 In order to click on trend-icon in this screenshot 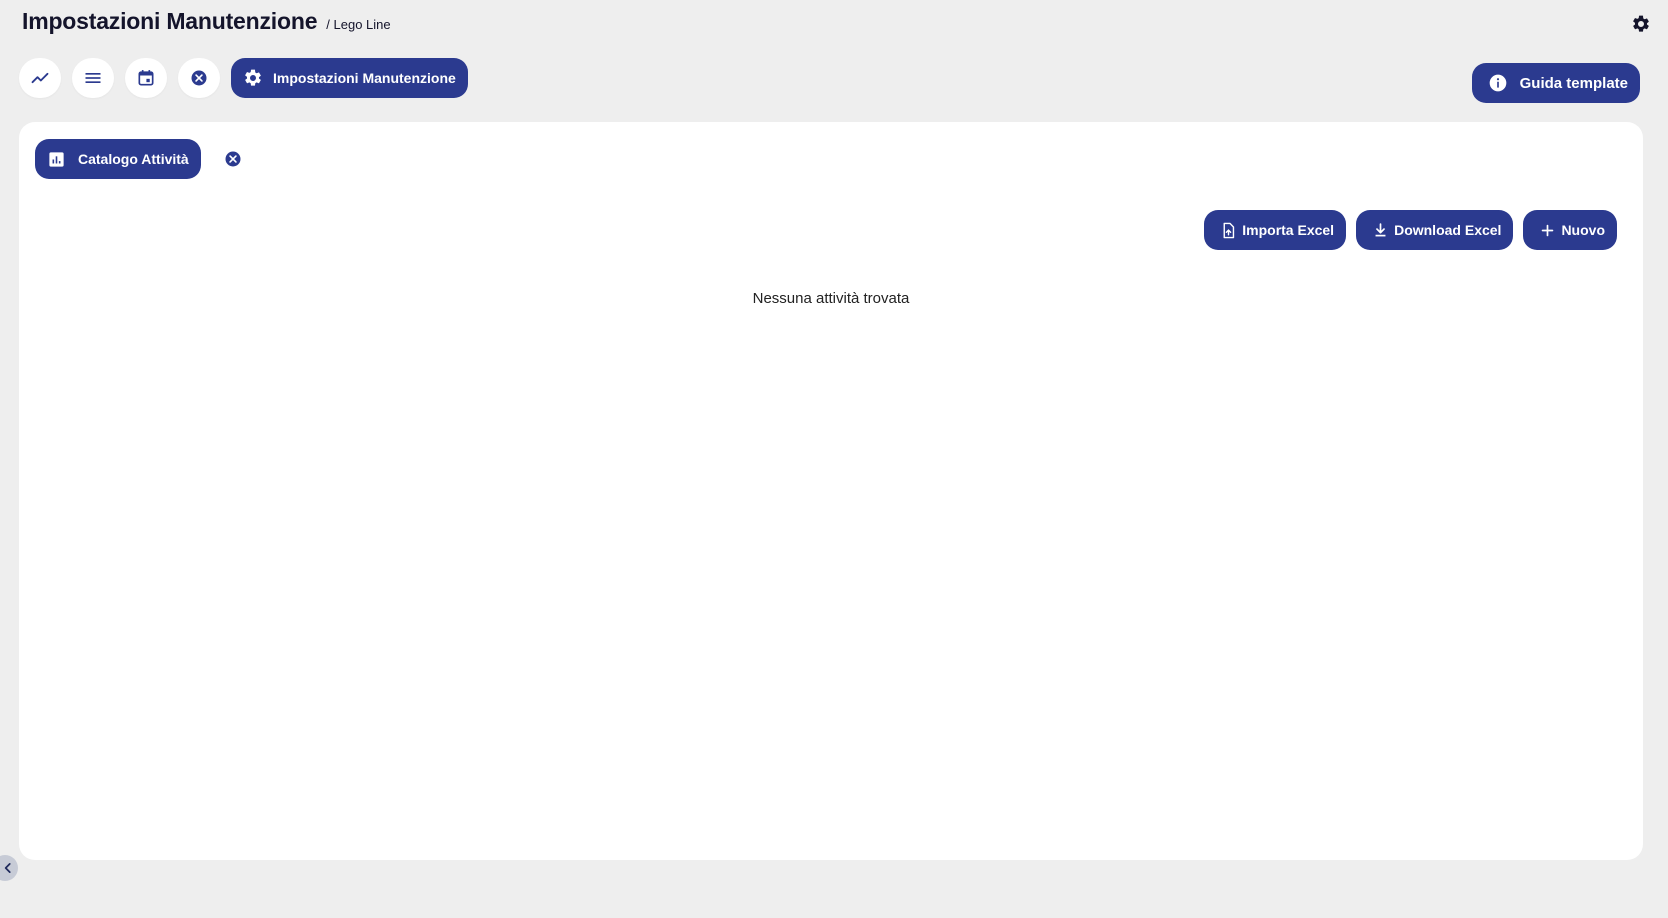, I will do `click(40, 78)`.